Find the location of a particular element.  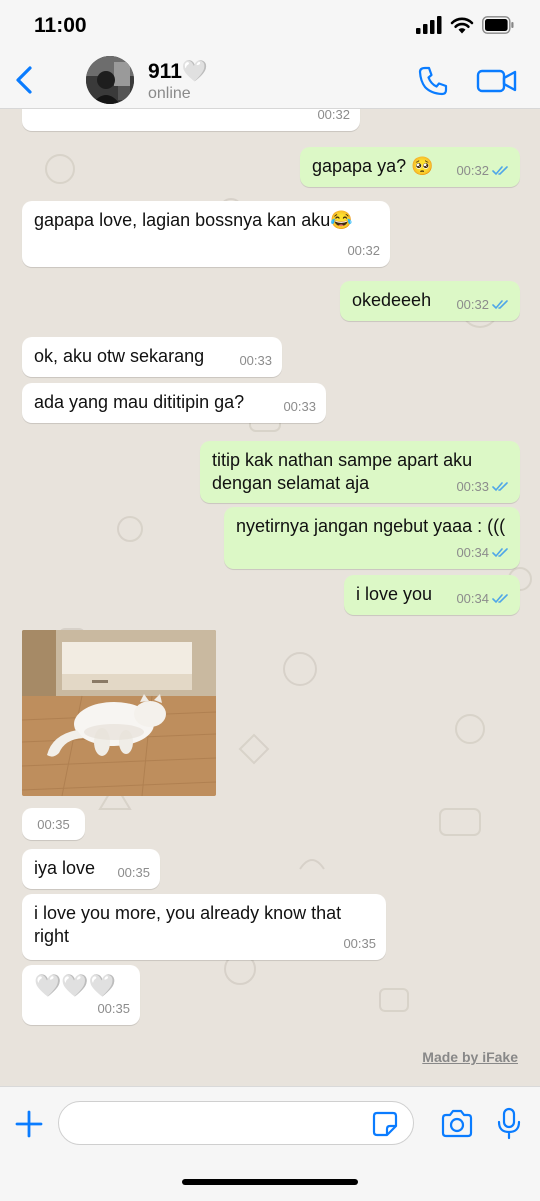

message-text: ok, aku otw sekarang is located at coordinates (119, 356).